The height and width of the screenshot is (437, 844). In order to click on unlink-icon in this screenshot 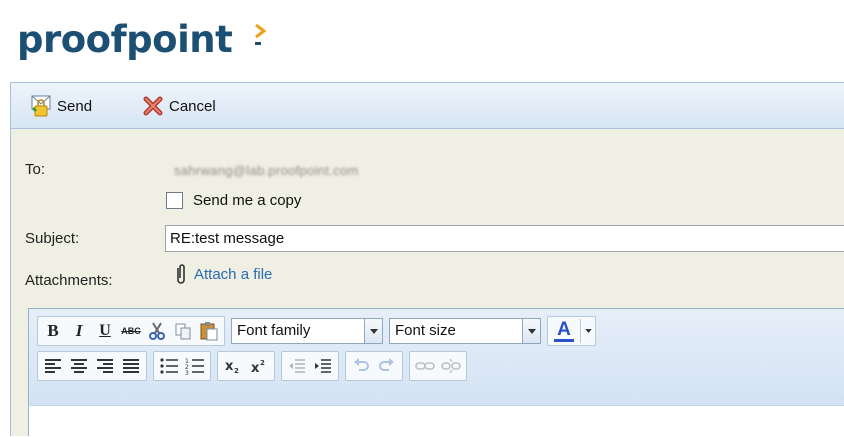, I will do `click(451, 366)`.